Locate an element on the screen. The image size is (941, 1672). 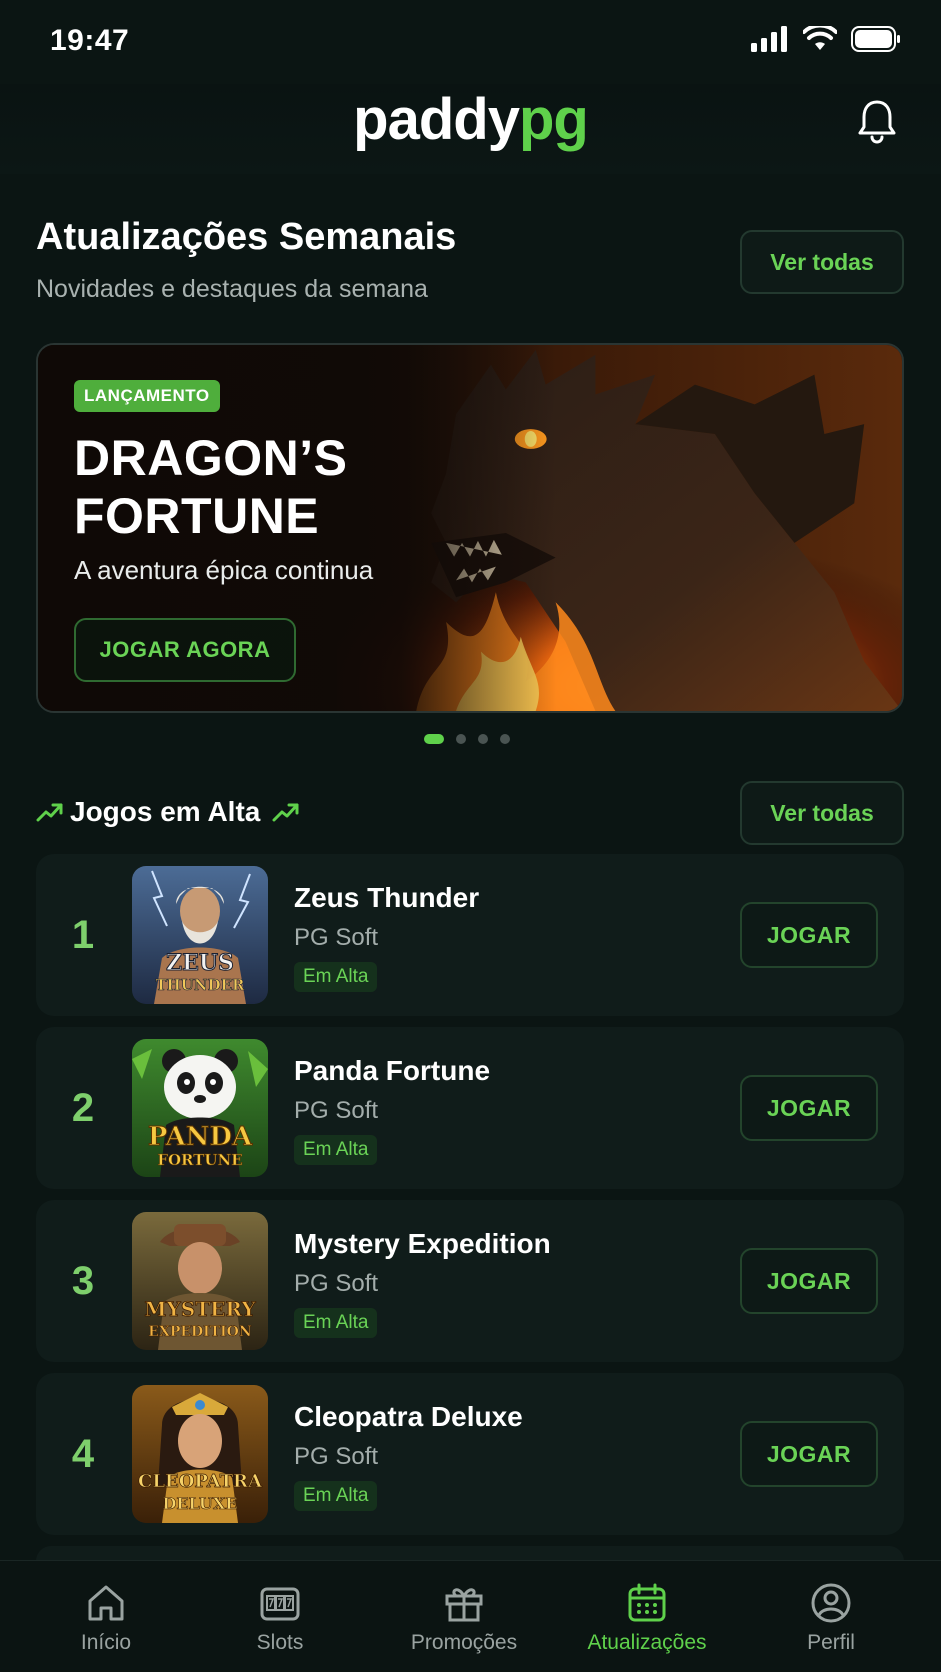
section-title-weekly: Atualizações Semanais is located at coordinates (246, 237).